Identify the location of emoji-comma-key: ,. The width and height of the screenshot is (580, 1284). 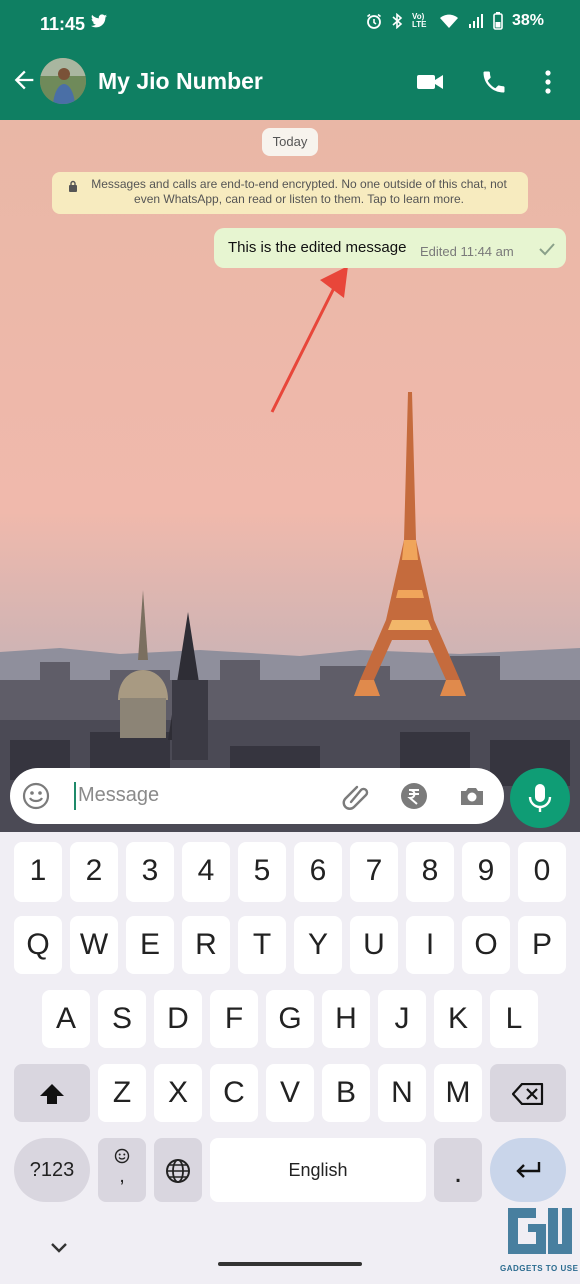
(122, 1170).